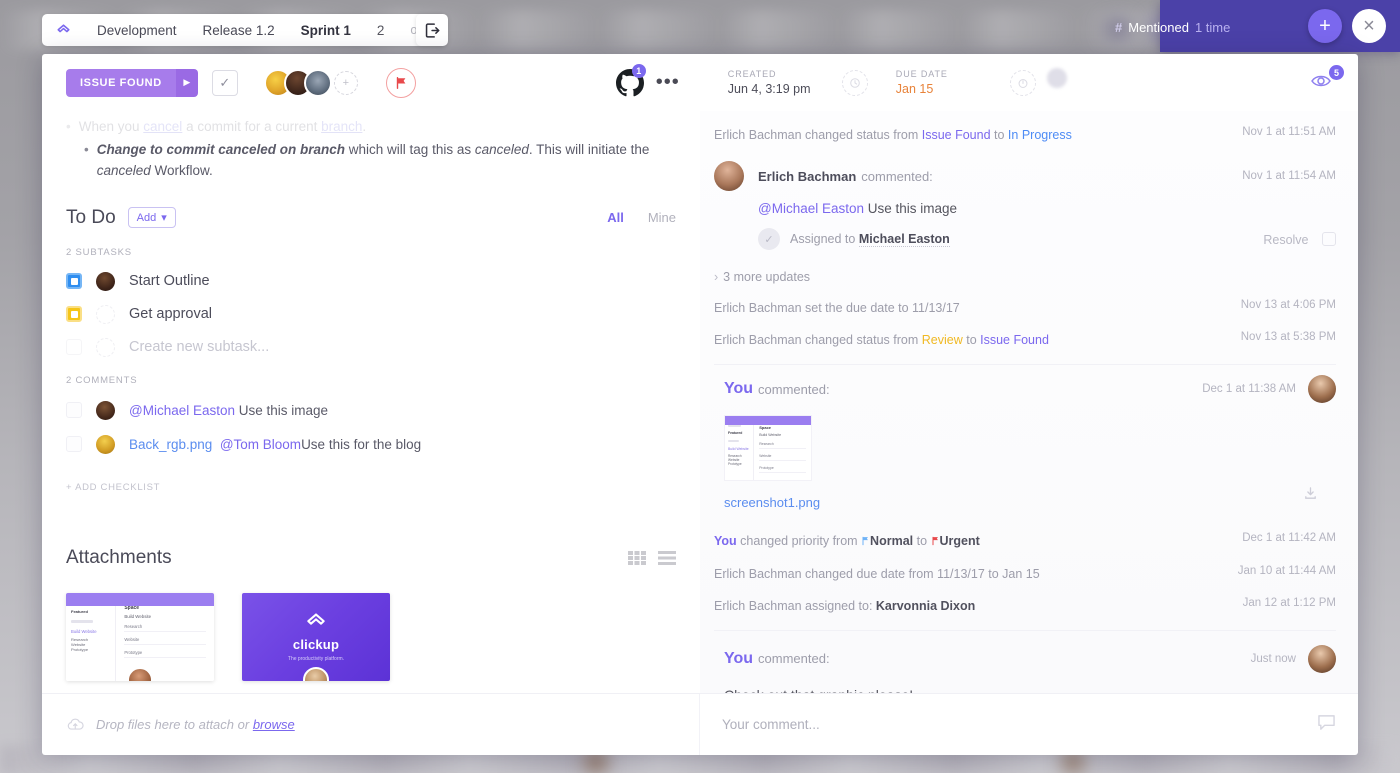 This screenshot has width=1400, height=773. I want to click on export-task-button, so click(432, 30).